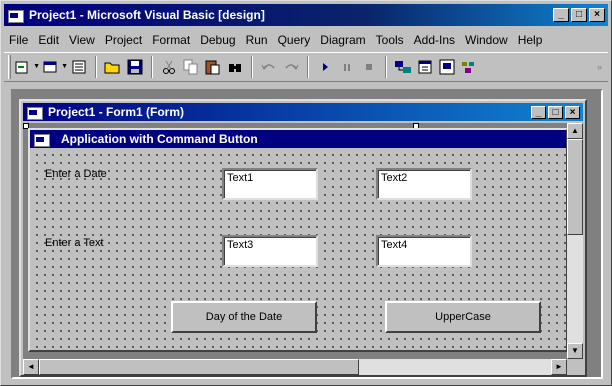 This screenshot has height=386, width=612. What do you see at coordinates (235, 67) in the screenshot?
I see `find-icon` at bounding box center [235, 67].